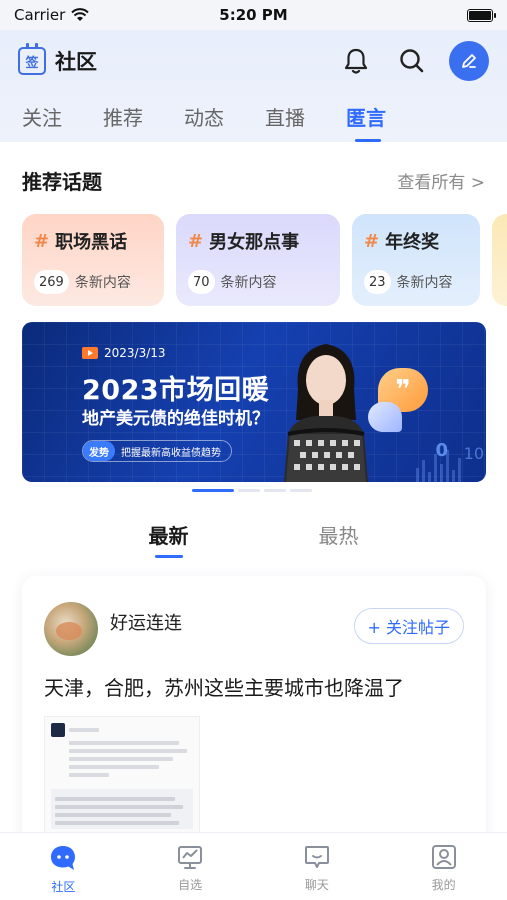 Image resolution: width=507 pixels, height=900 pixels. What do you see at coordinates (253, 15) in the screenshot?
I see `status-bar: Carrier 5:20 PM` at bounding box center [253, 15].